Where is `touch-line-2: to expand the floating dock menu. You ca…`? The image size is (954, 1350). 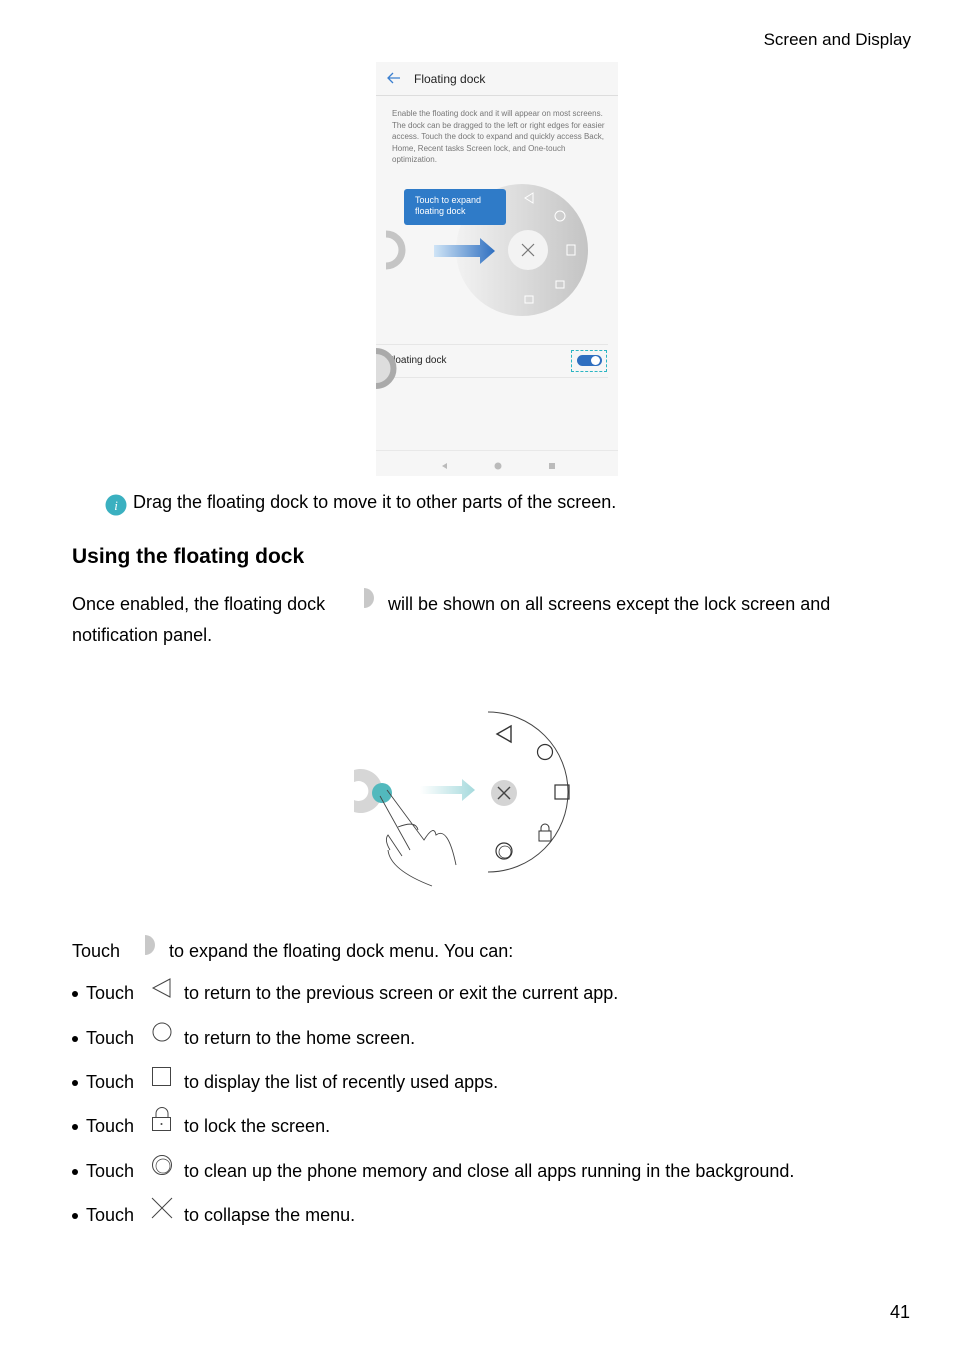
touch-line-2: to expand the floating dock menu. You ca… is located at coordinates (341, 951).